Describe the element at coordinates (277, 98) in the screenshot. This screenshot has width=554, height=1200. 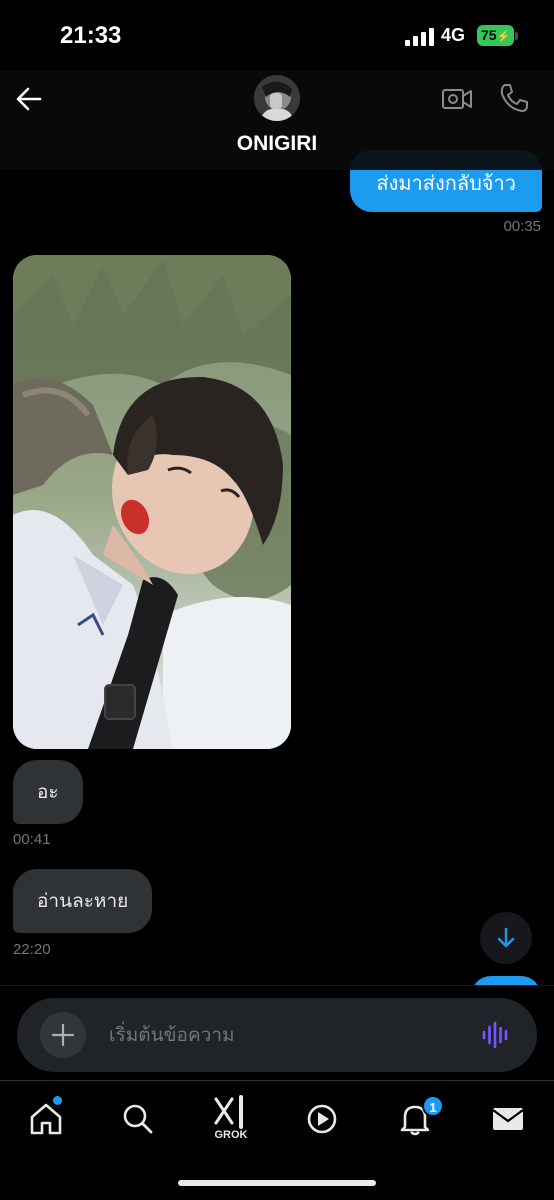
I see `contact-avatar` at that location.